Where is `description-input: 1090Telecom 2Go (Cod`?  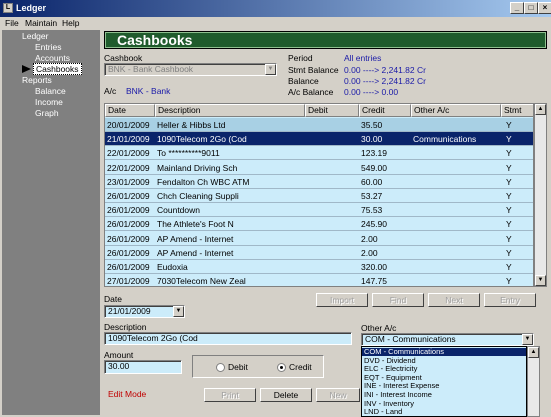
description-input: 1090Telecom 2Go (Cod is located at coordinates (228, 338).